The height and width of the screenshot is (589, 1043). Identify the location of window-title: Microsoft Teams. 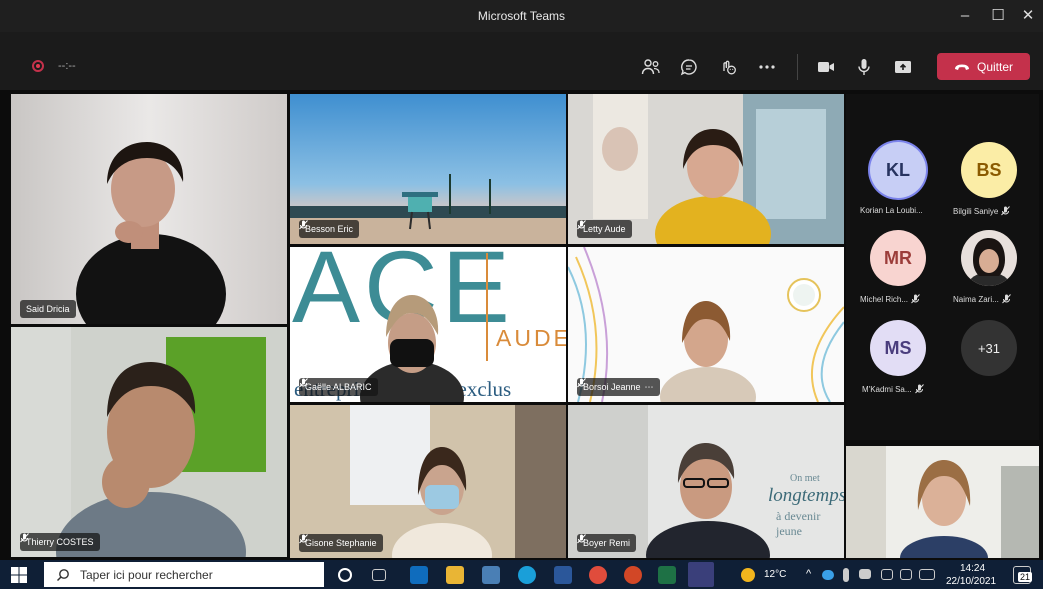
(521, 16).